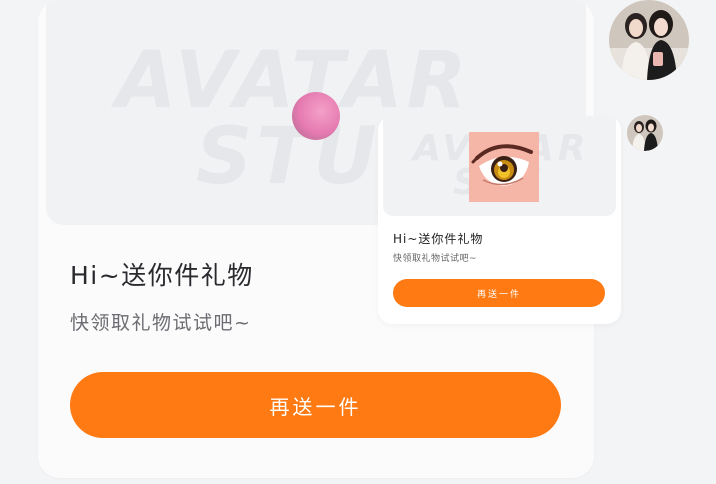 The height and width of the screenshot is (484, 716). What do you see at coordinates (438, 239) in the screenshot?
I see `gift-card-preview-title: Hi~送你件礼物` at bounding box center [438, 239].